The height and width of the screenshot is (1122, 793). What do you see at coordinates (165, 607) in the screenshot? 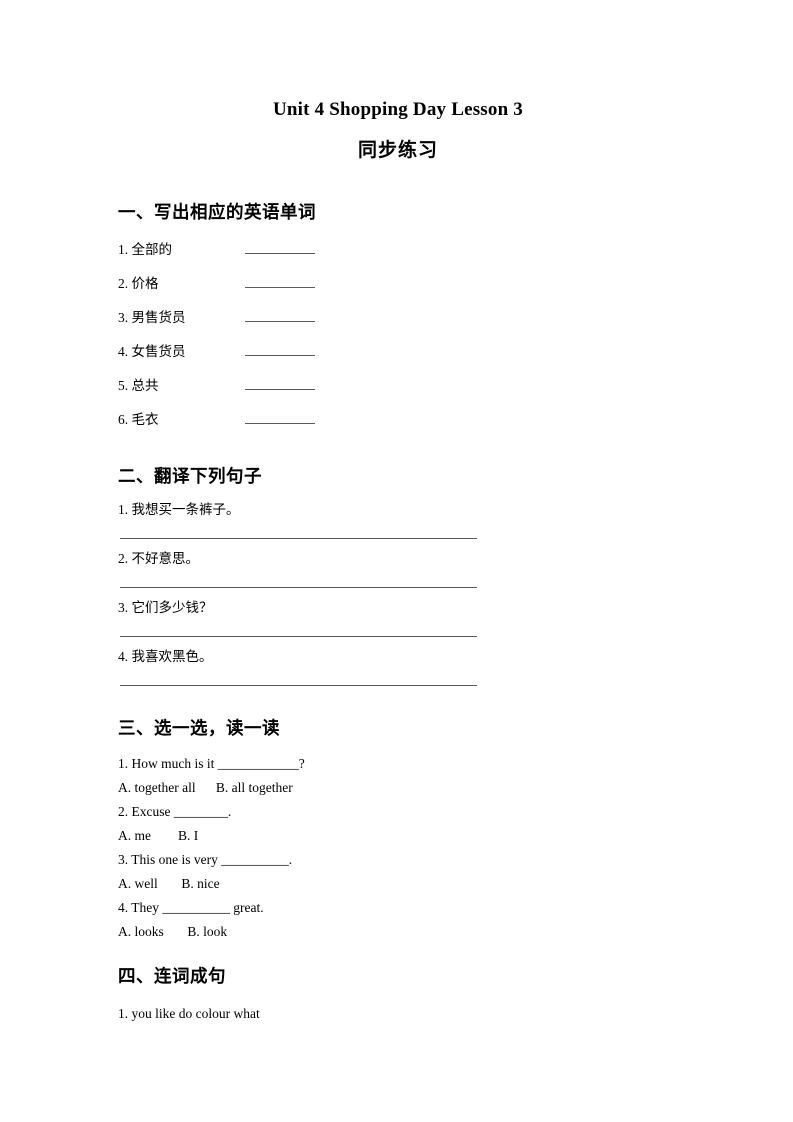
I see `translation-prompt: 3. 它们多少钱？` at bounding box center [165, 607].